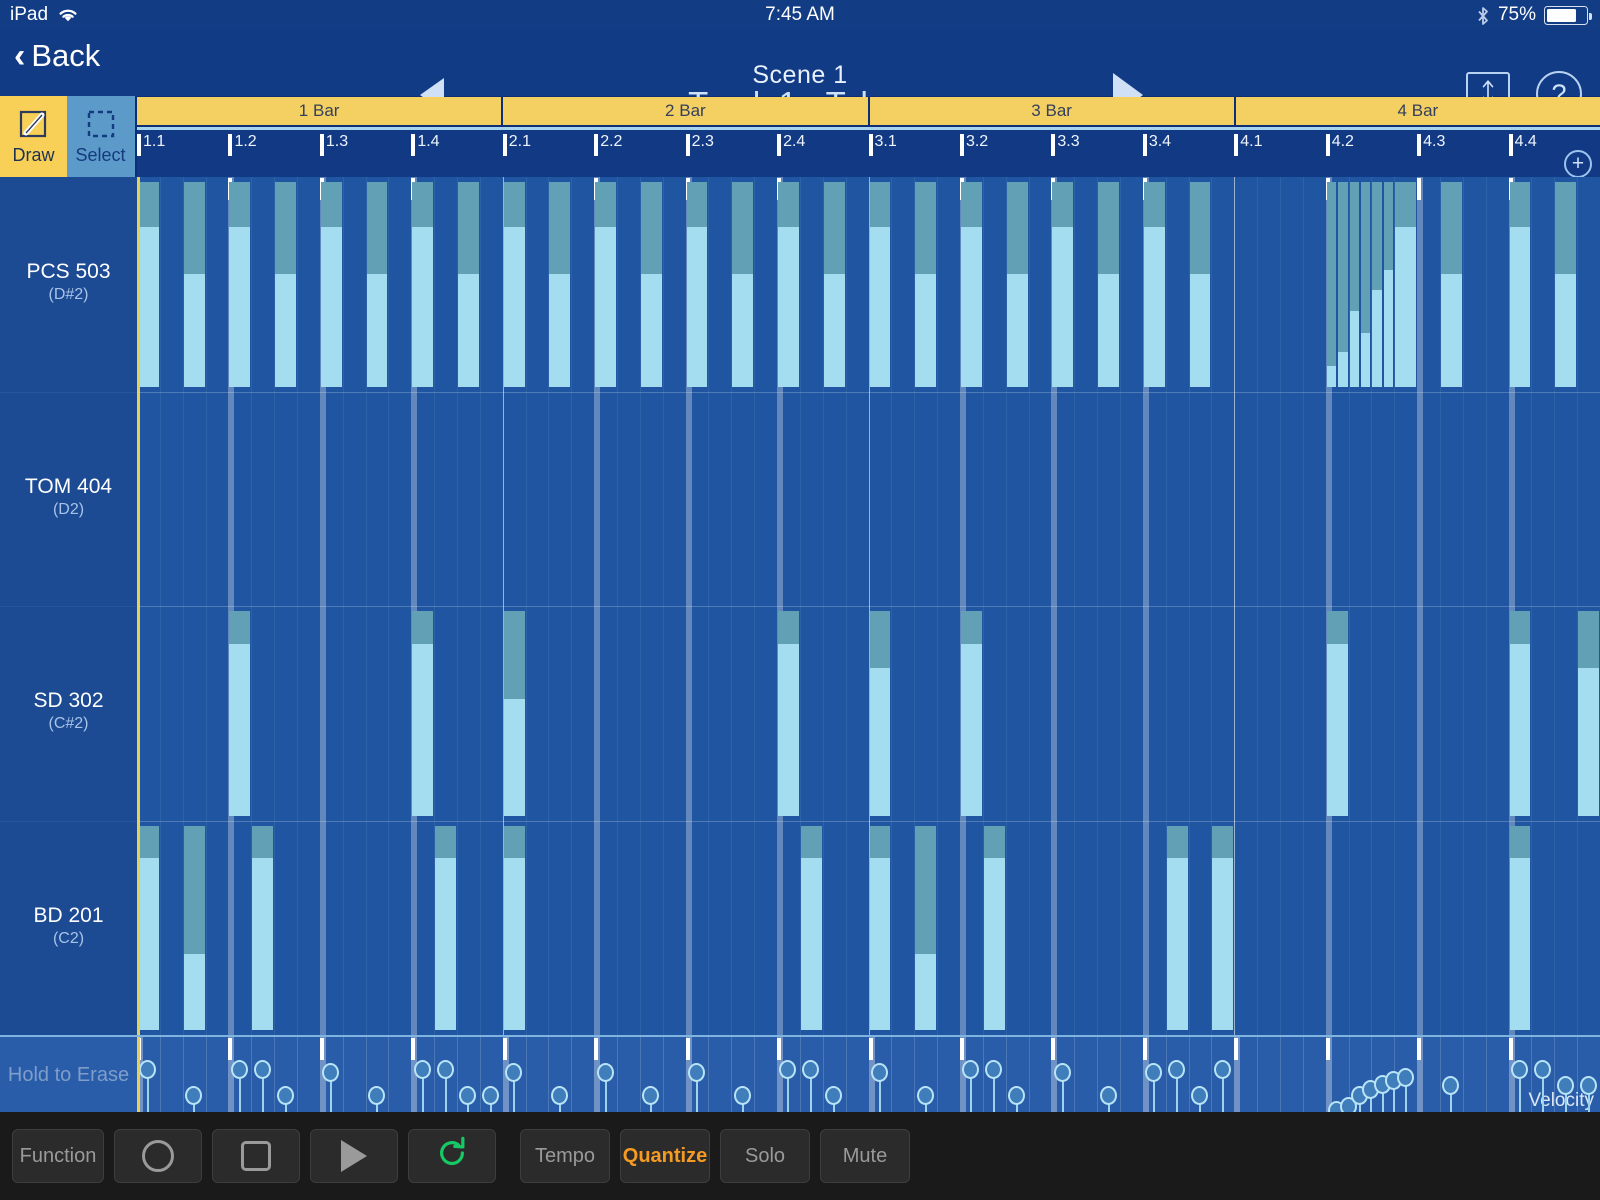  What do you see at coordinates (138, 606) in the screenshot?
I see `playhead` at bounding box center [138, 606].